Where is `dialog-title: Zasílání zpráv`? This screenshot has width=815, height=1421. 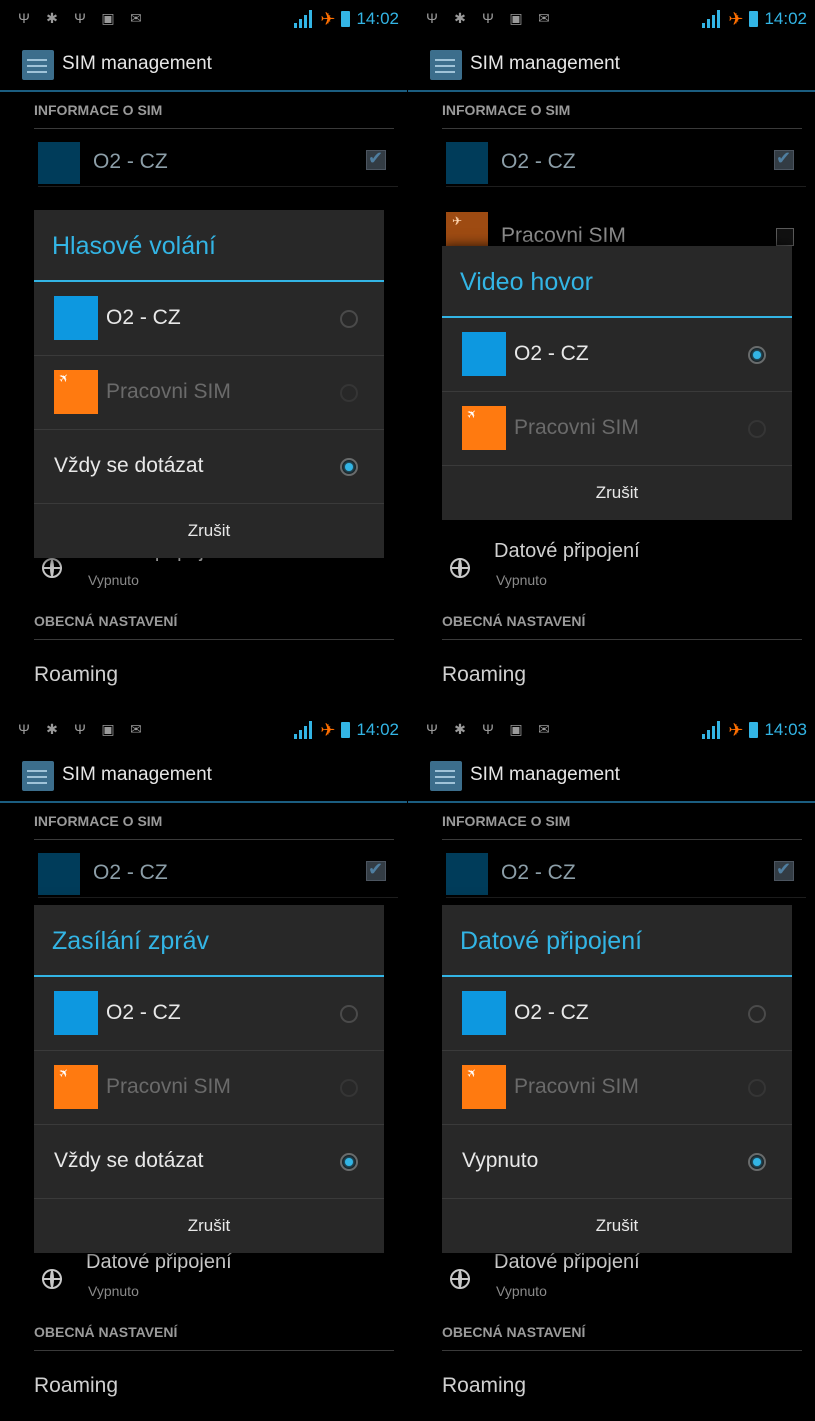
dialog-title: Zasílání zpráv is located at coordinates (209, 941).